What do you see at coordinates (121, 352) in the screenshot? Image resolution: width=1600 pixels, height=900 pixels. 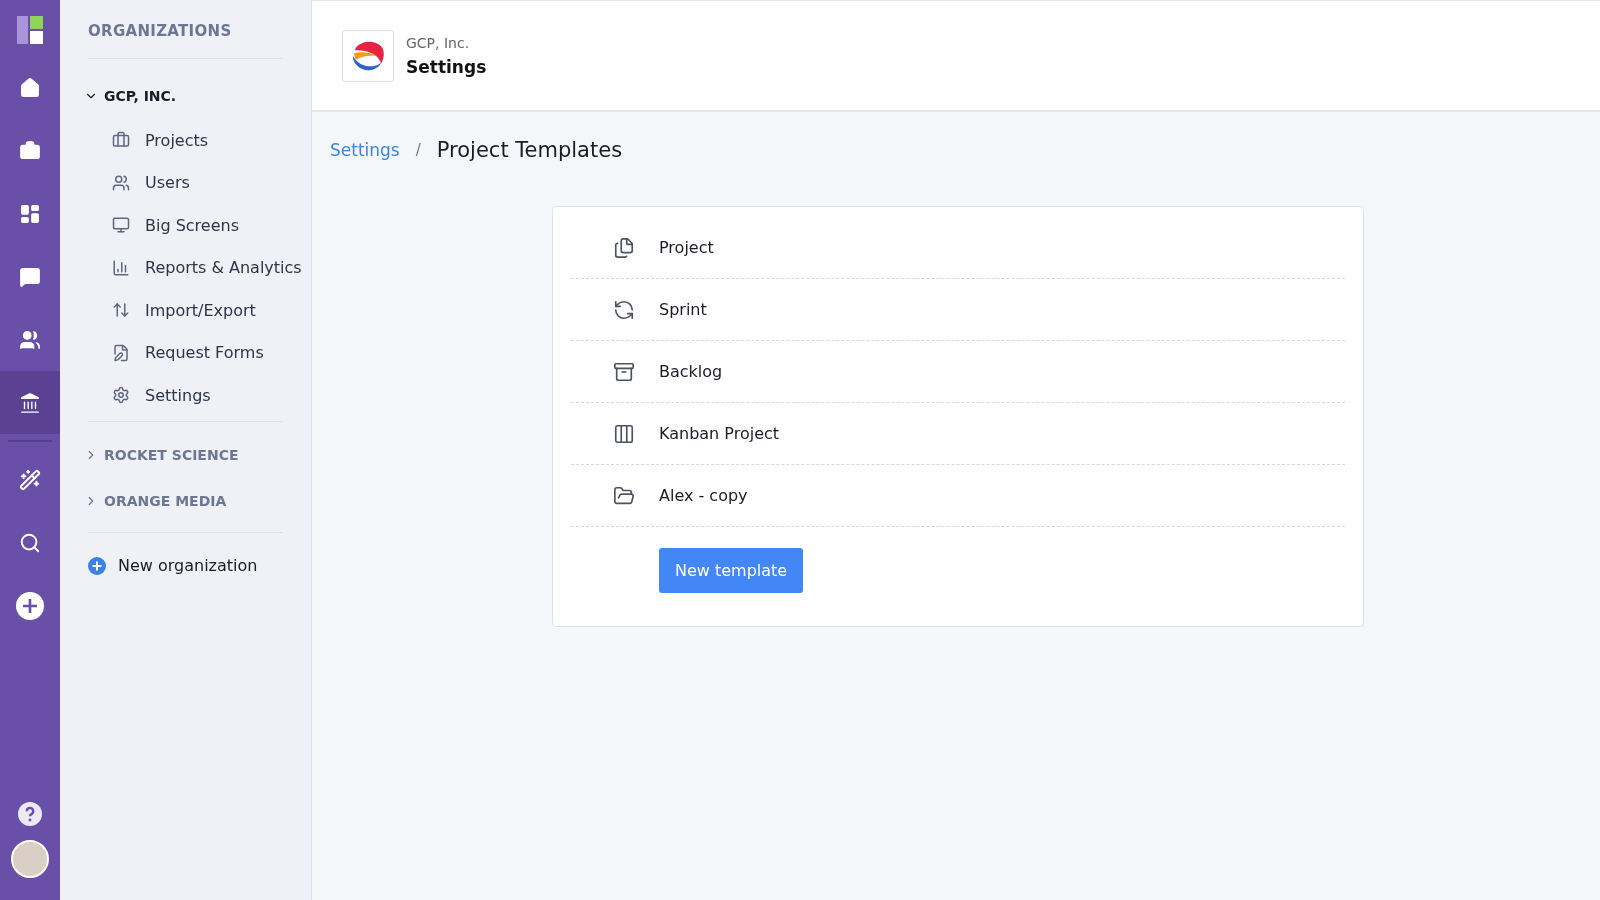 I see `form-icon` at bounding box center [121, 352].